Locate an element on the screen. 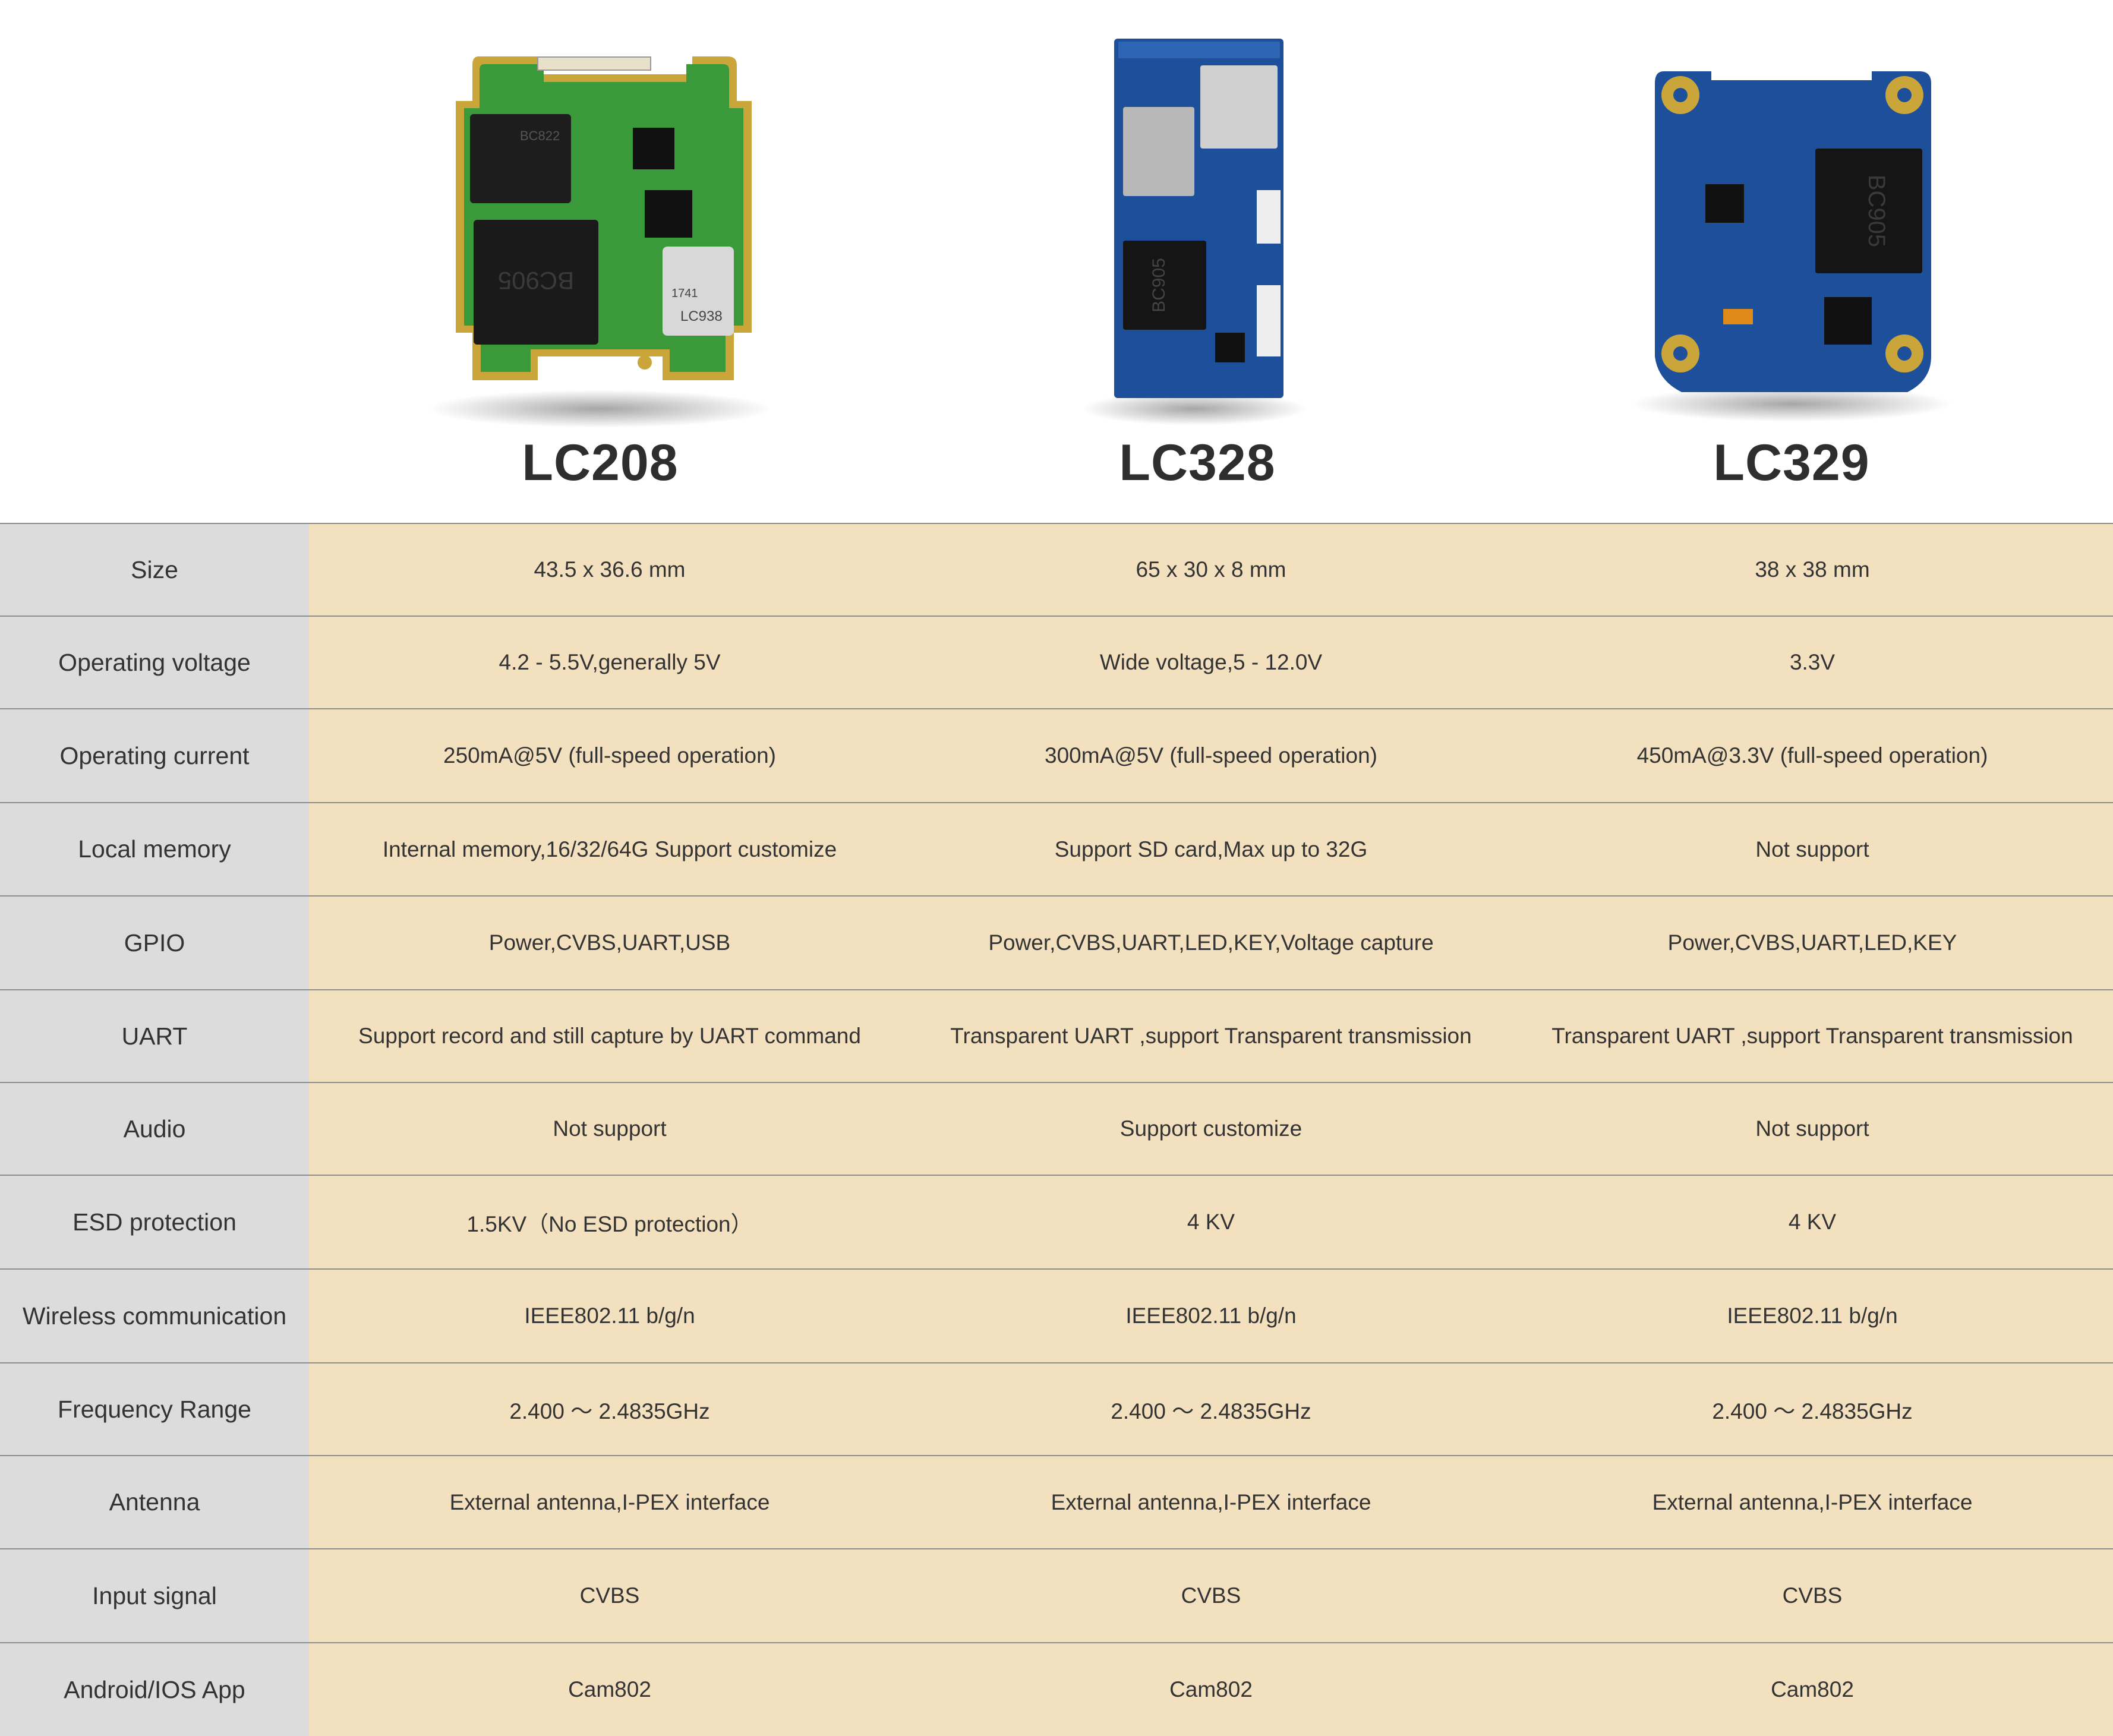 The width and height of the screenshot is (2113, 1736). table-cell: 250mA@5V (full-speed operation) is located at coordinates (609, 755).